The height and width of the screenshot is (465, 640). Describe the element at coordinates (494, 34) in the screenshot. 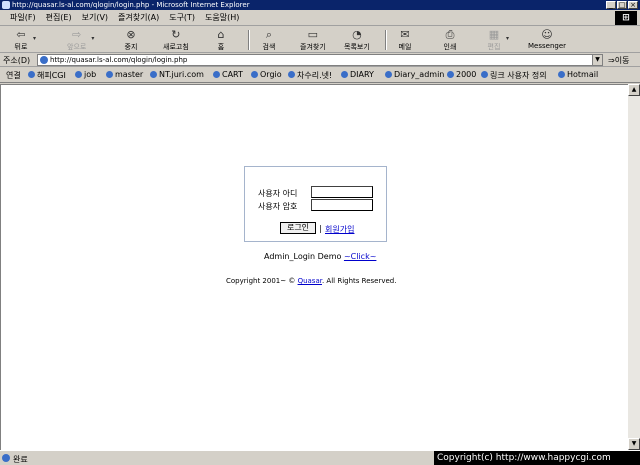

I see `edit-page-icon: ▦` at that location.